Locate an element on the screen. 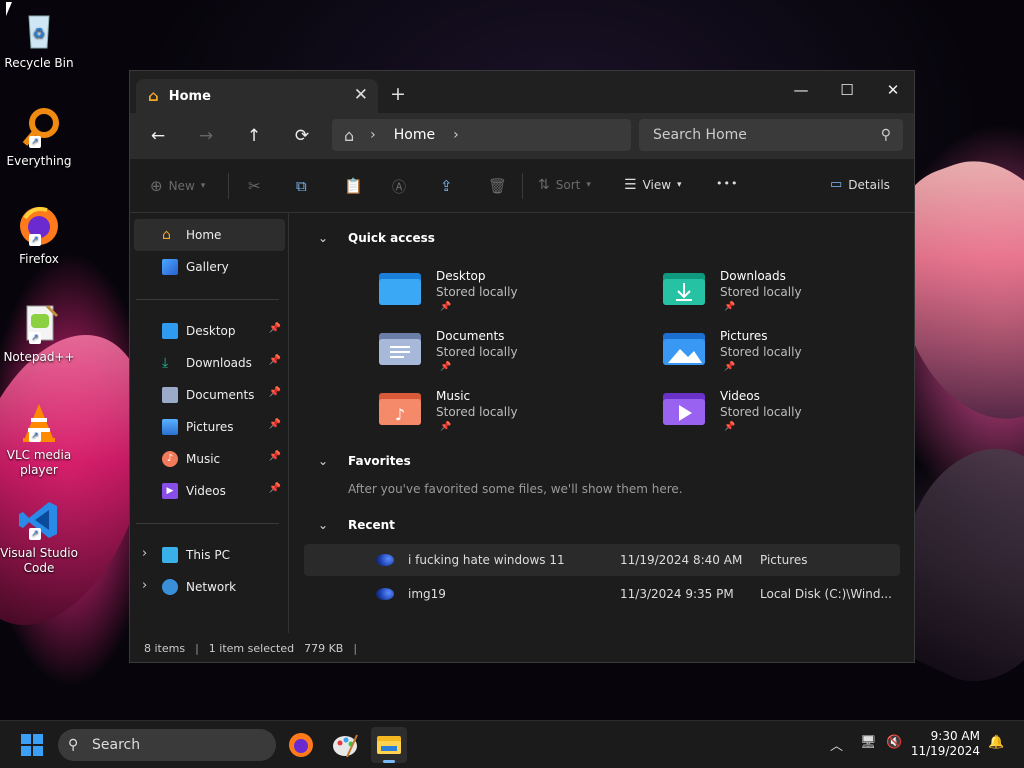 The image size is (1024, 768). quick-access-item: Pictures Stored locally 📌 is located at coordinates (782, 357).